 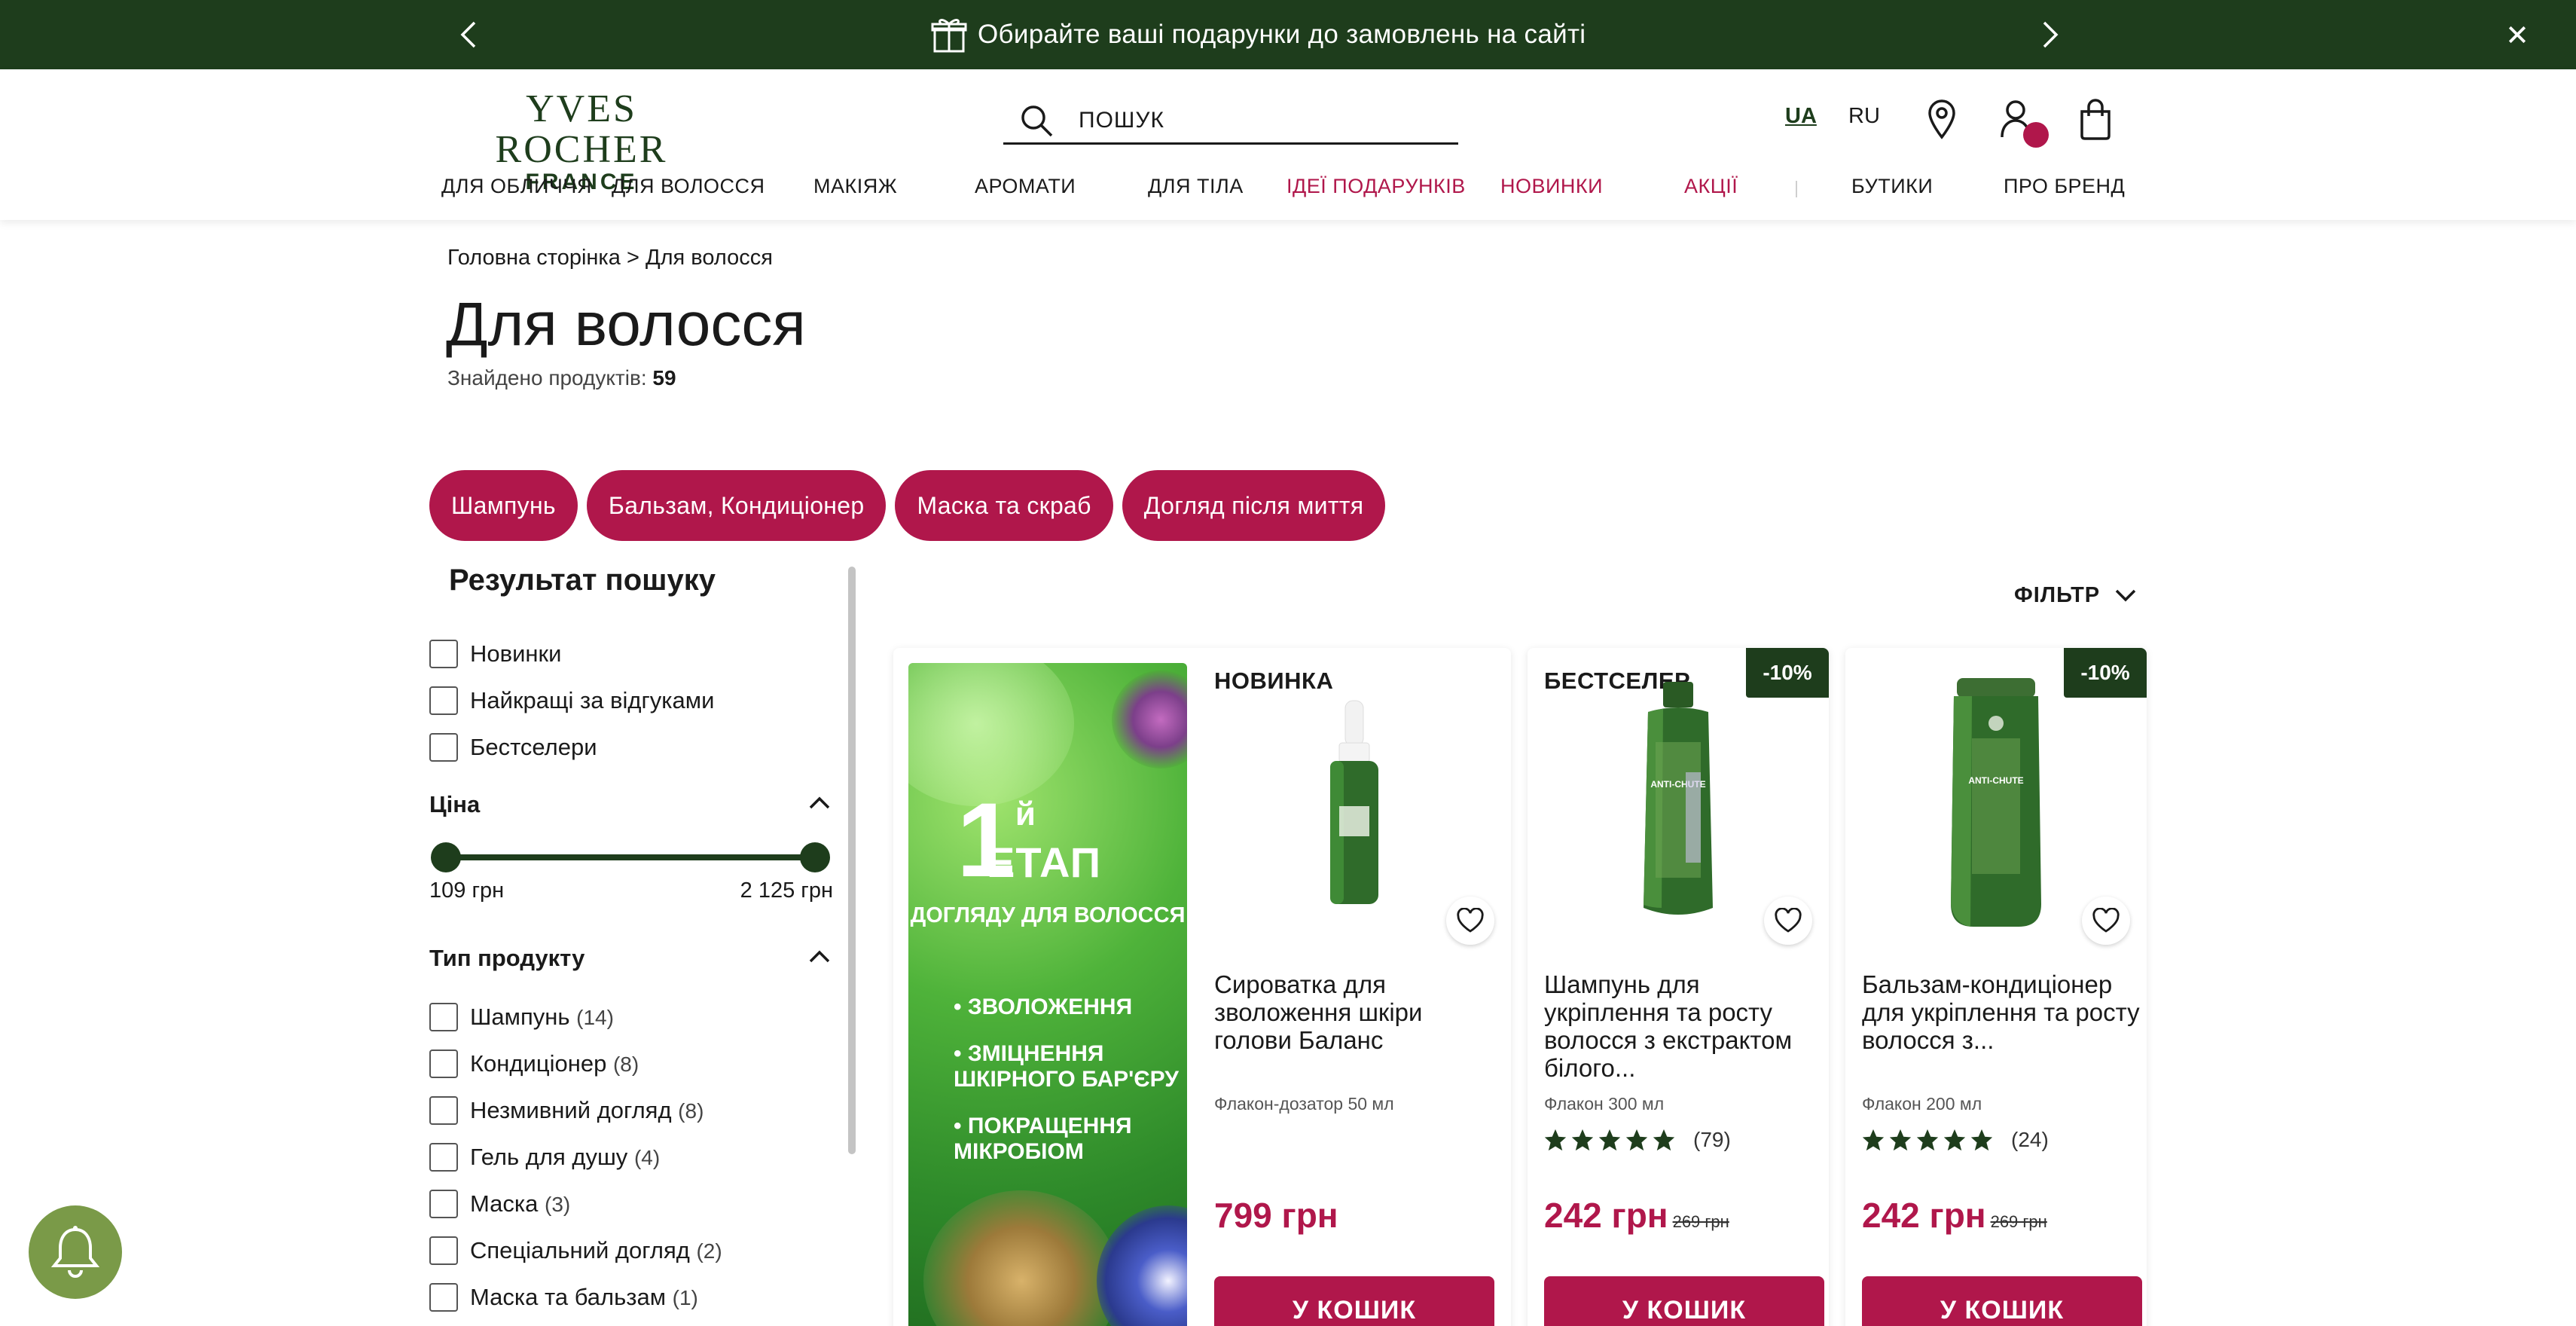 I want to click on nav-face: ДЛЯ ОБЛИЧЧЯ, so click(x=517, y=186).